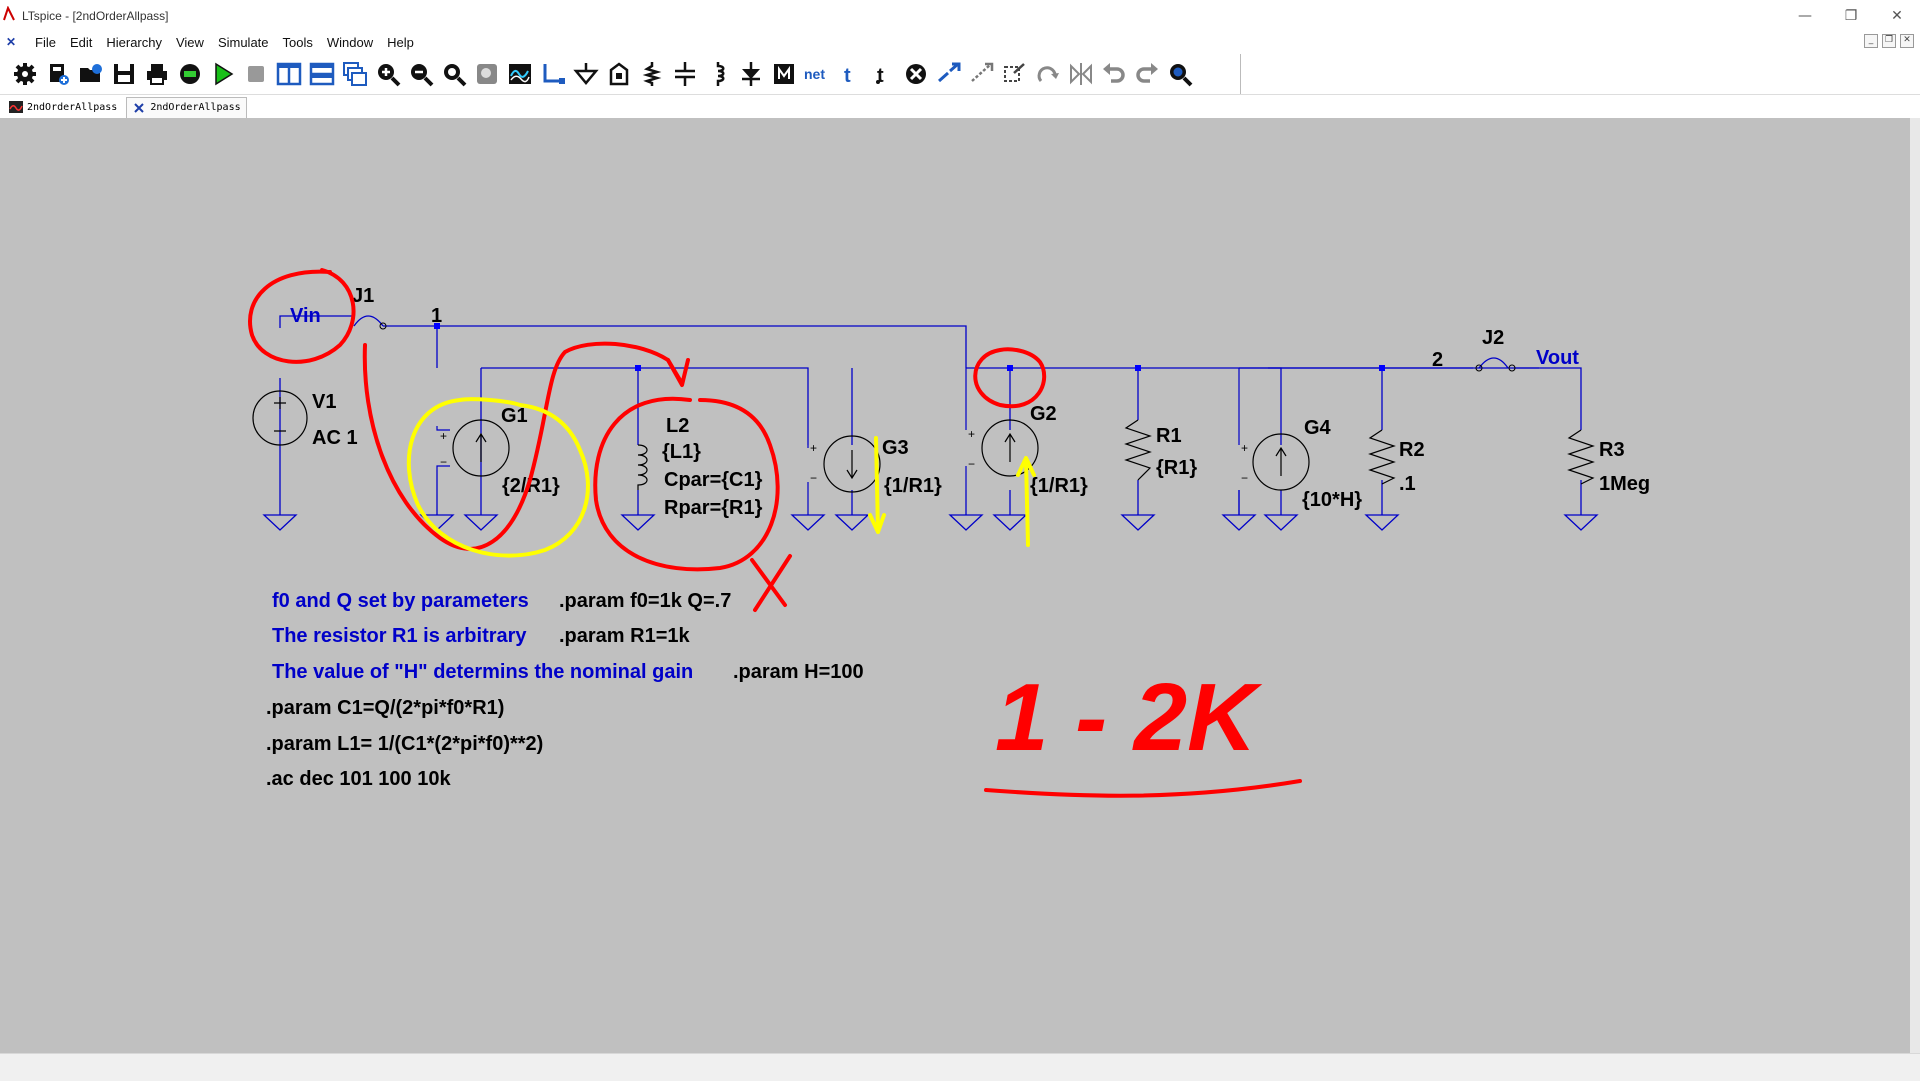 This screenshot has width=1920, height=1081. I want to click on inductor-icon, so click(717, 74).